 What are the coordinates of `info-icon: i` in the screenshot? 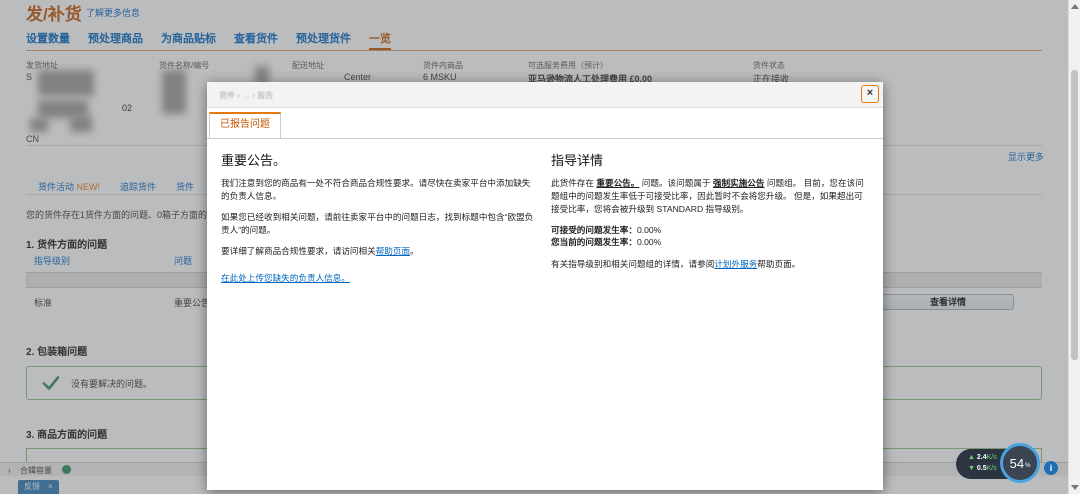 It's located at (1051, 468).